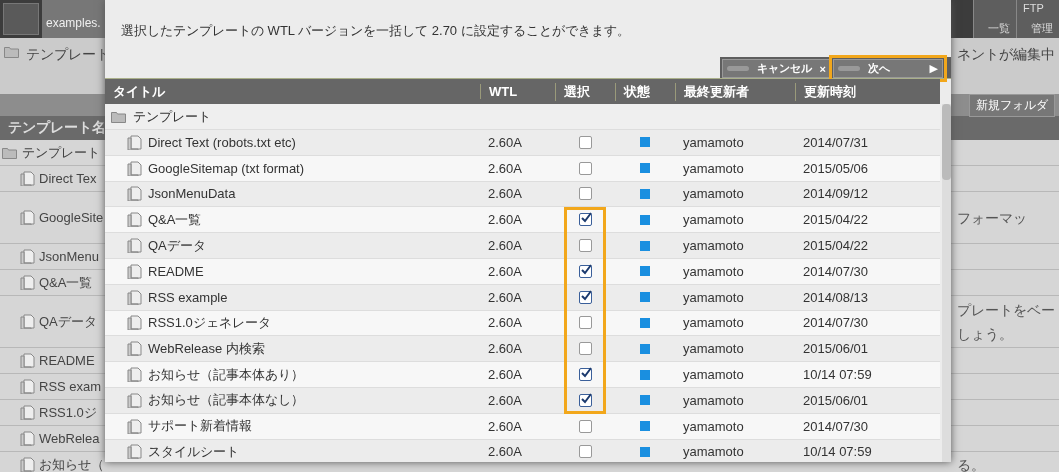 Image resolution: width=1059 pixels, height=472 pixels. What do you see at coordinates (735, 91) in the screenshot?
I see `column-header: 最終更新者` at bounding box center [735, 91].